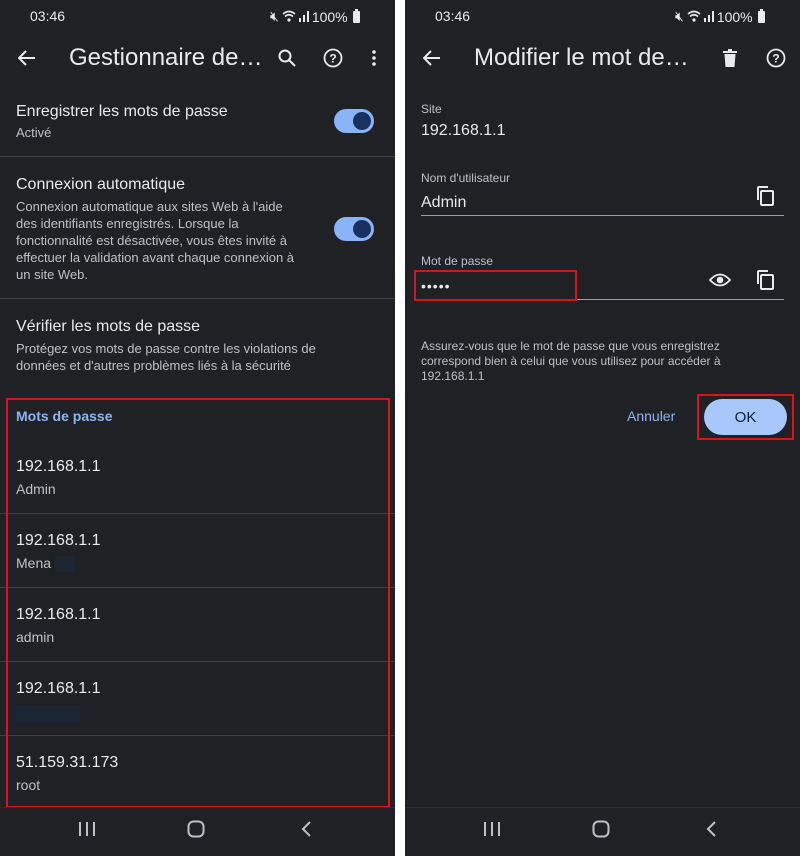 This screenshot has width=800, height=856. What do you see at coordinates (465, 178) in the screenshot?
I see `username-label: Nom d'utilisateur` at bounding box center [465, 178].